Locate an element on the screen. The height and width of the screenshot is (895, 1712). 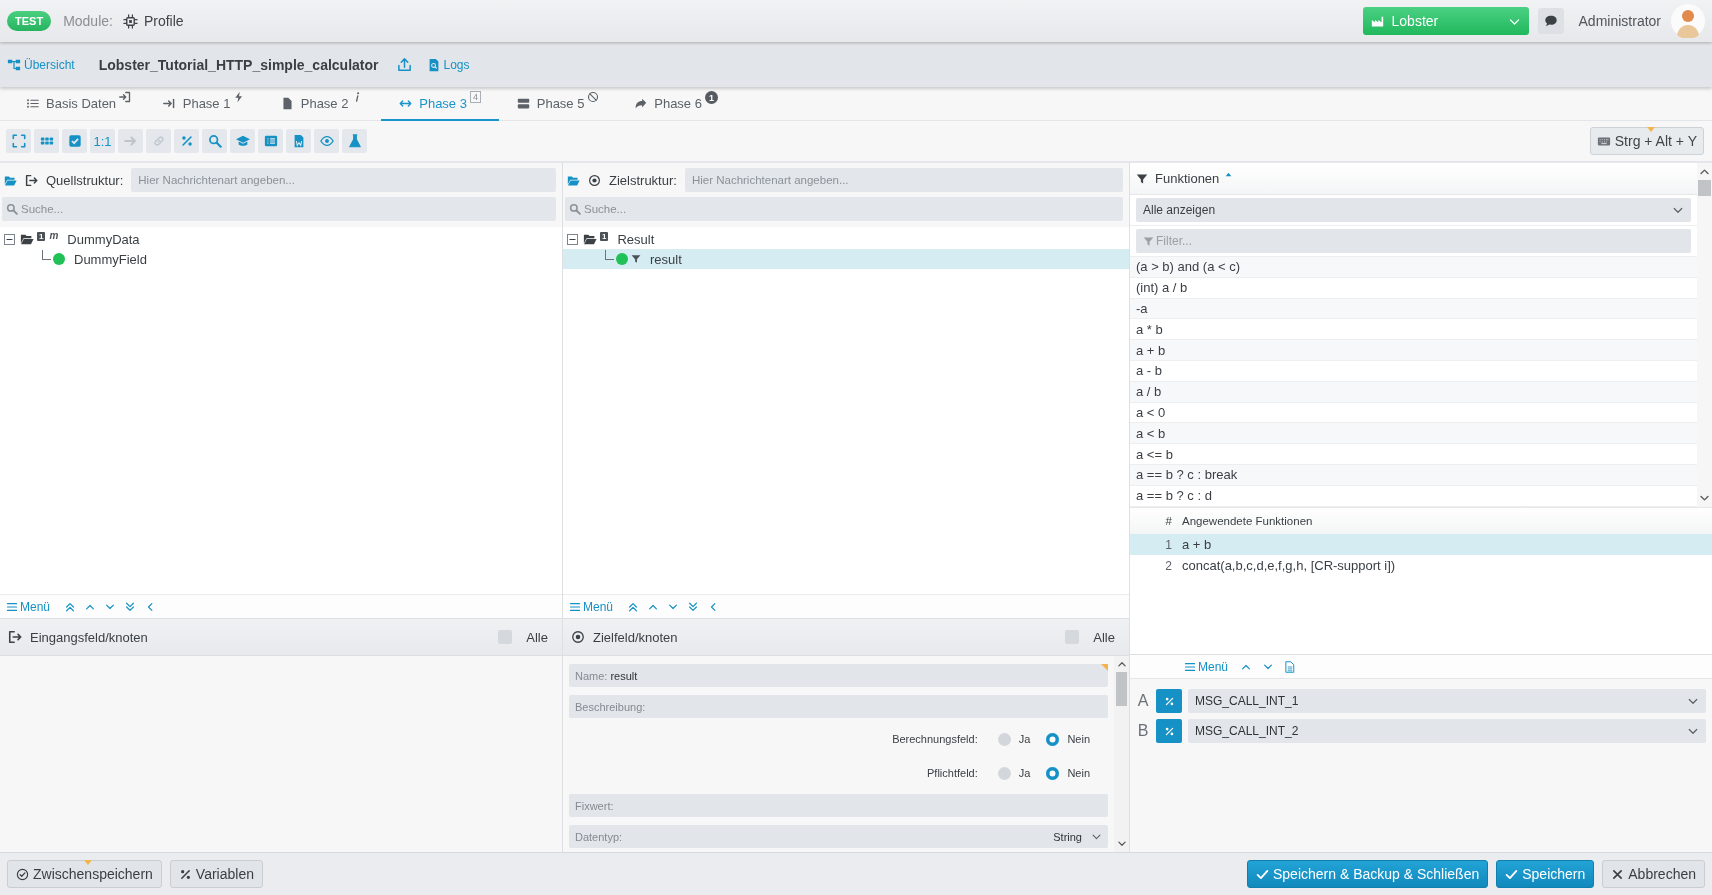
document-icon is located at coordinates (1290, 666).